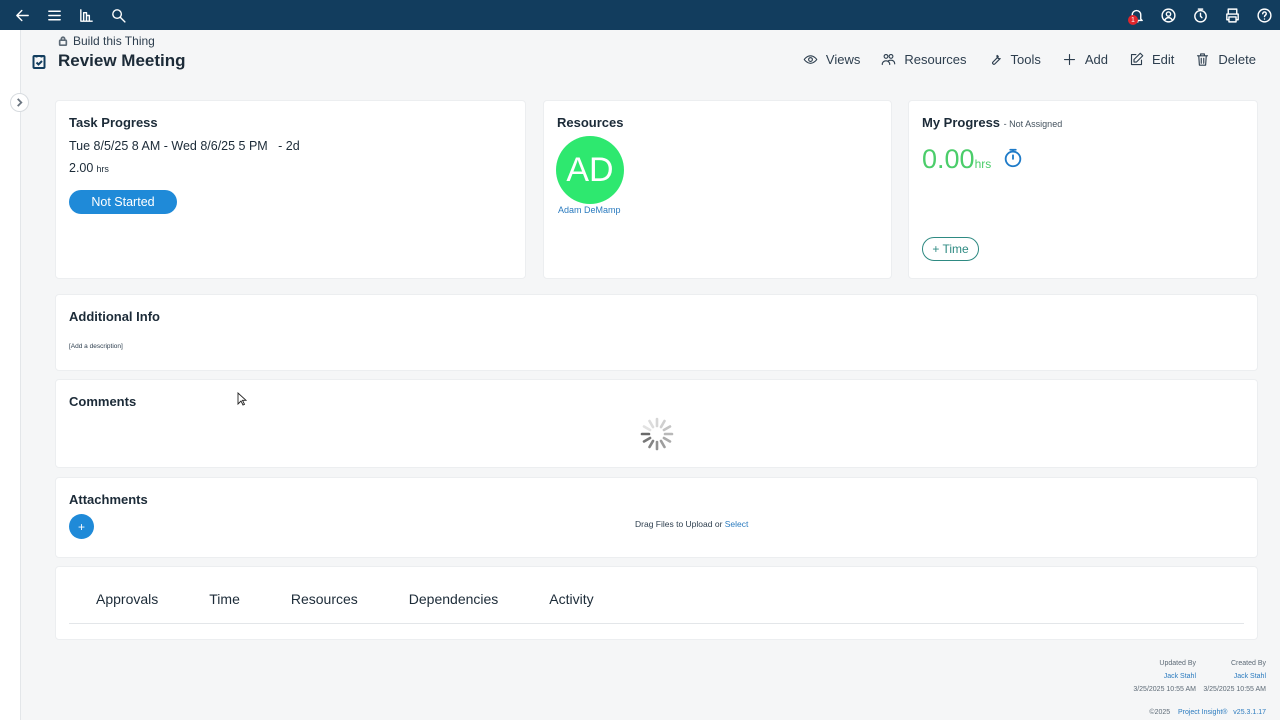 The width and height of the screenshot is (1280, 720). What do you see at coordinates (1232, 15) in the screenshot?
I see `print-icon` at bounding box center [1232, 15].